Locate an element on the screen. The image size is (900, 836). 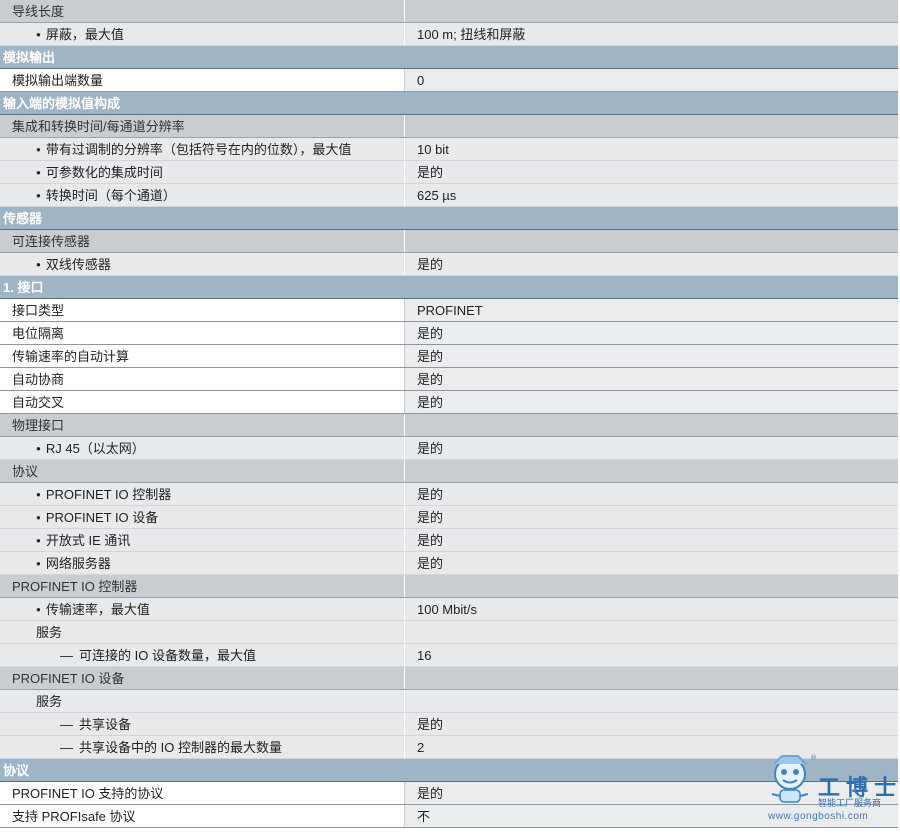
spec-value: 0 is located at coordinates (651, 80).